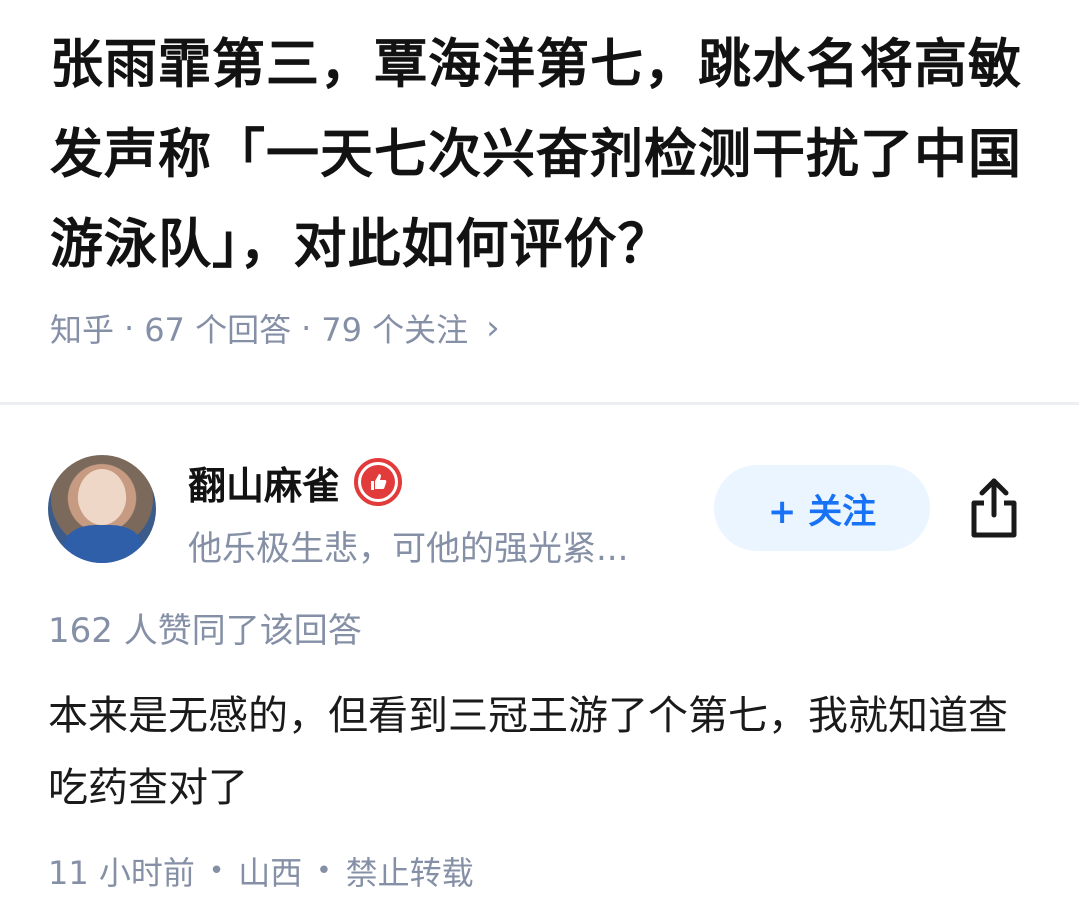 The width and height of the screenshot is (1079, 920). I want to click on vote-count: 162 人赞同了该回答, so click(205, 631).